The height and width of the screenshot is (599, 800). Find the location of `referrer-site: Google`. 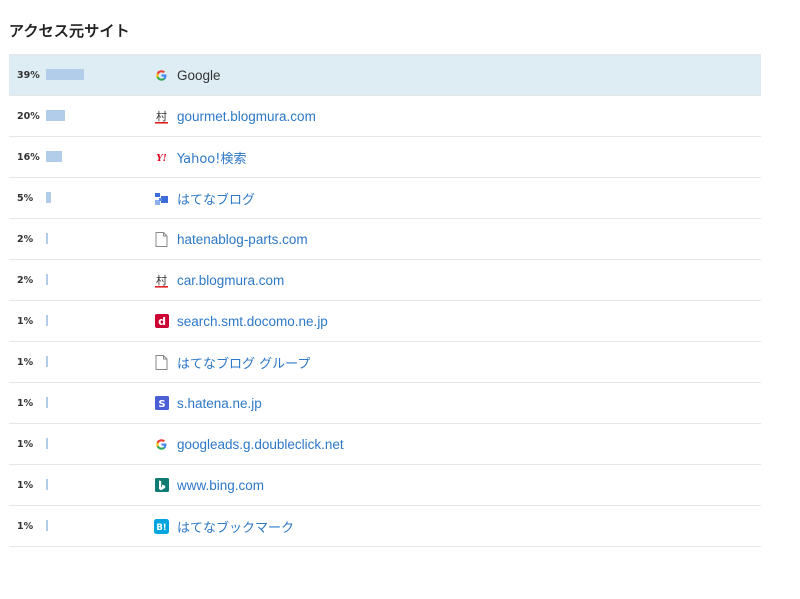

referrer-site: Google is located at coordinates (187, 75).